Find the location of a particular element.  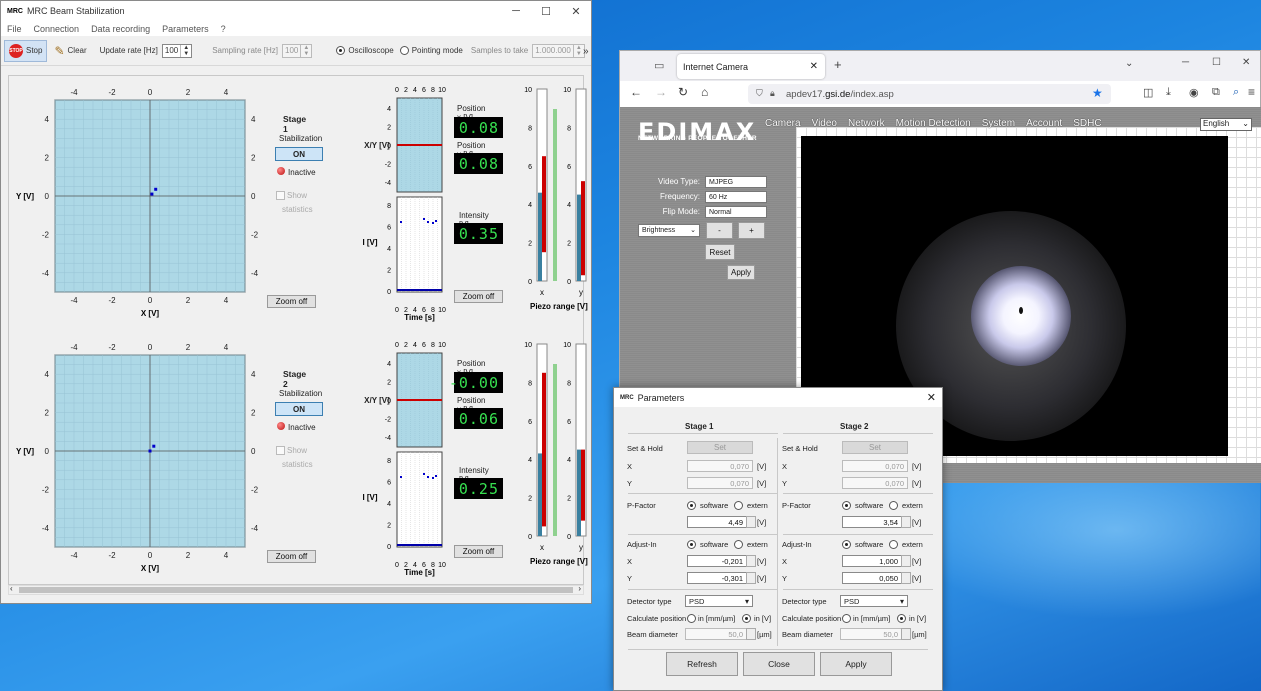

tab-internet-camera: Internet Camera ✕ is located at coordinates (751, 66).